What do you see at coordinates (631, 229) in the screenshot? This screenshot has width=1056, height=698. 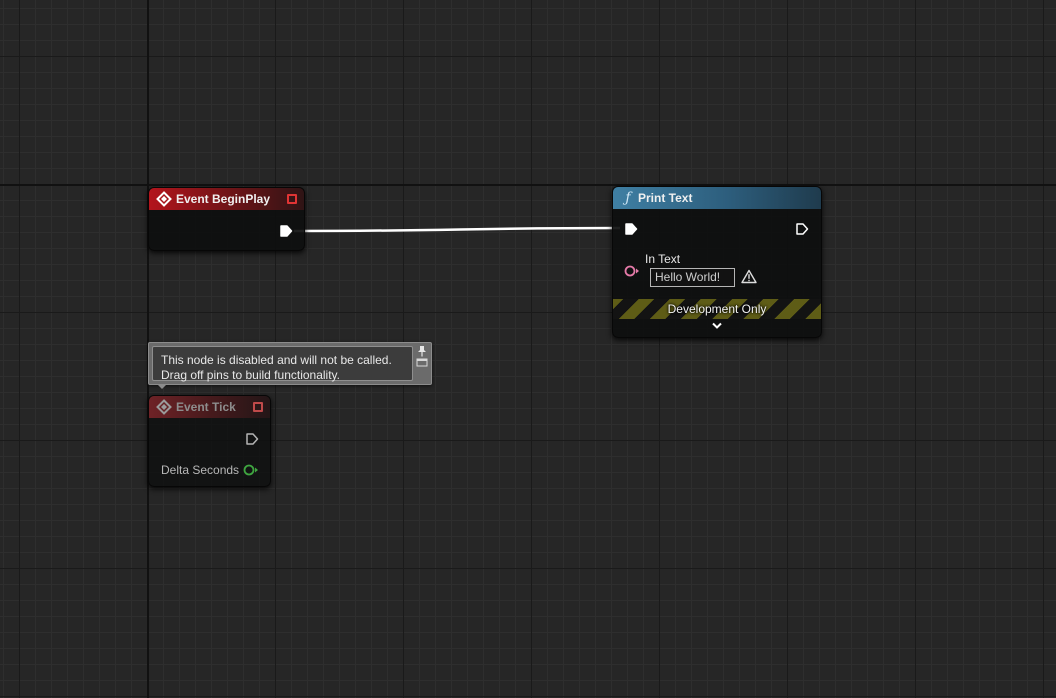 I see `exec-input-pin` at bounding box center [631, 229].